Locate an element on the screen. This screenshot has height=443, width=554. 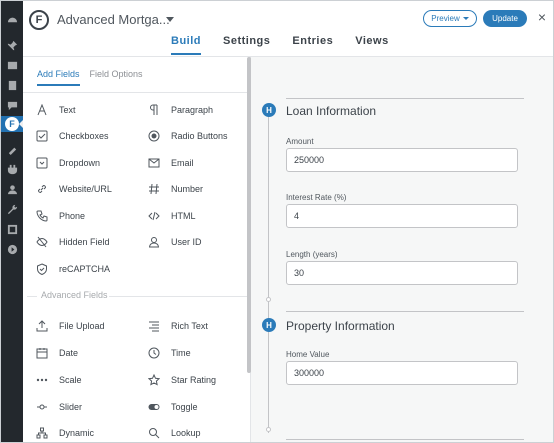
field-label: Lookup is located at coordinates (186, 433).